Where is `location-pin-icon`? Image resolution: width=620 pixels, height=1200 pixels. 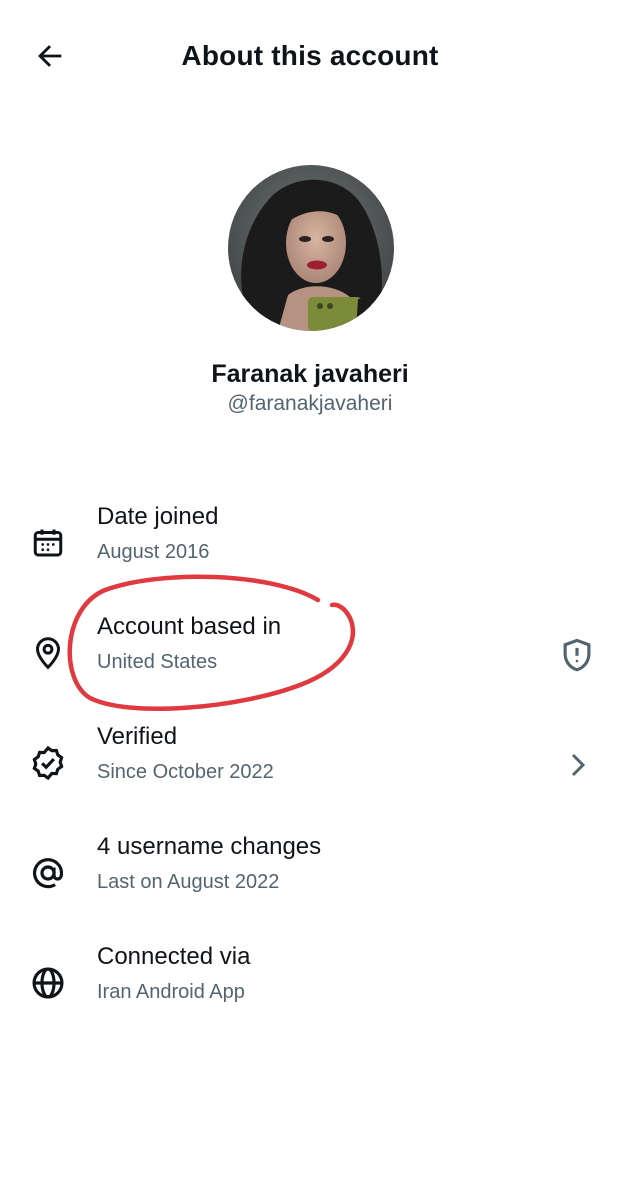 location-pin-icon is located at coordinates (48, 653).